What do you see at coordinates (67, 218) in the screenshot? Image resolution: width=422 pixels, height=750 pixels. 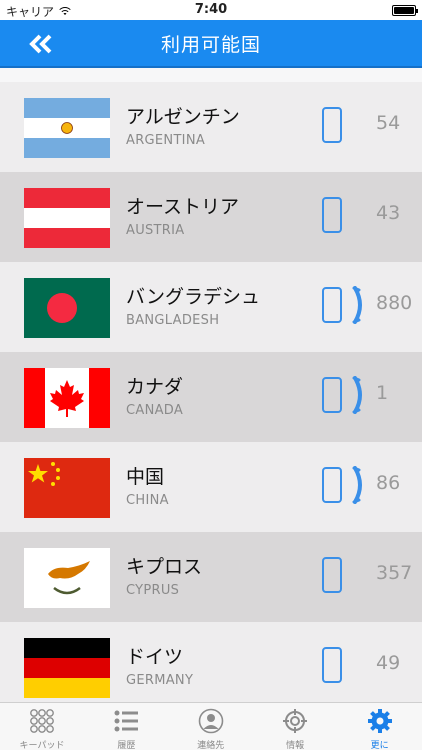 I see `flag-austria` at bounding box center [67, 218].